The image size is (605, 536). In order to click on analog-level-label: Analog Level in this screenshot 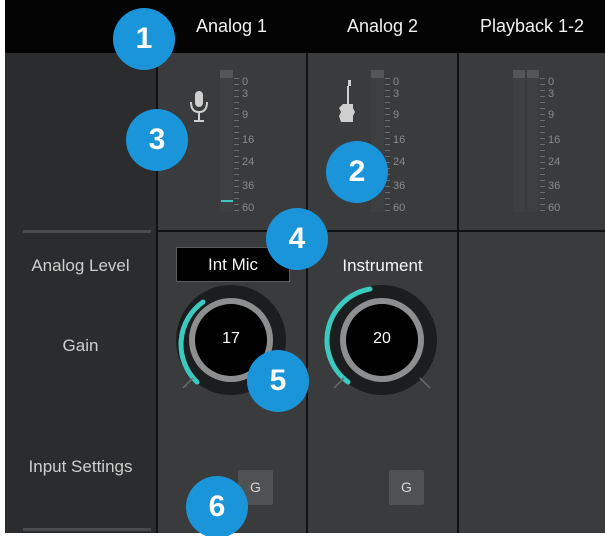, I will do `click(80, 265)`.